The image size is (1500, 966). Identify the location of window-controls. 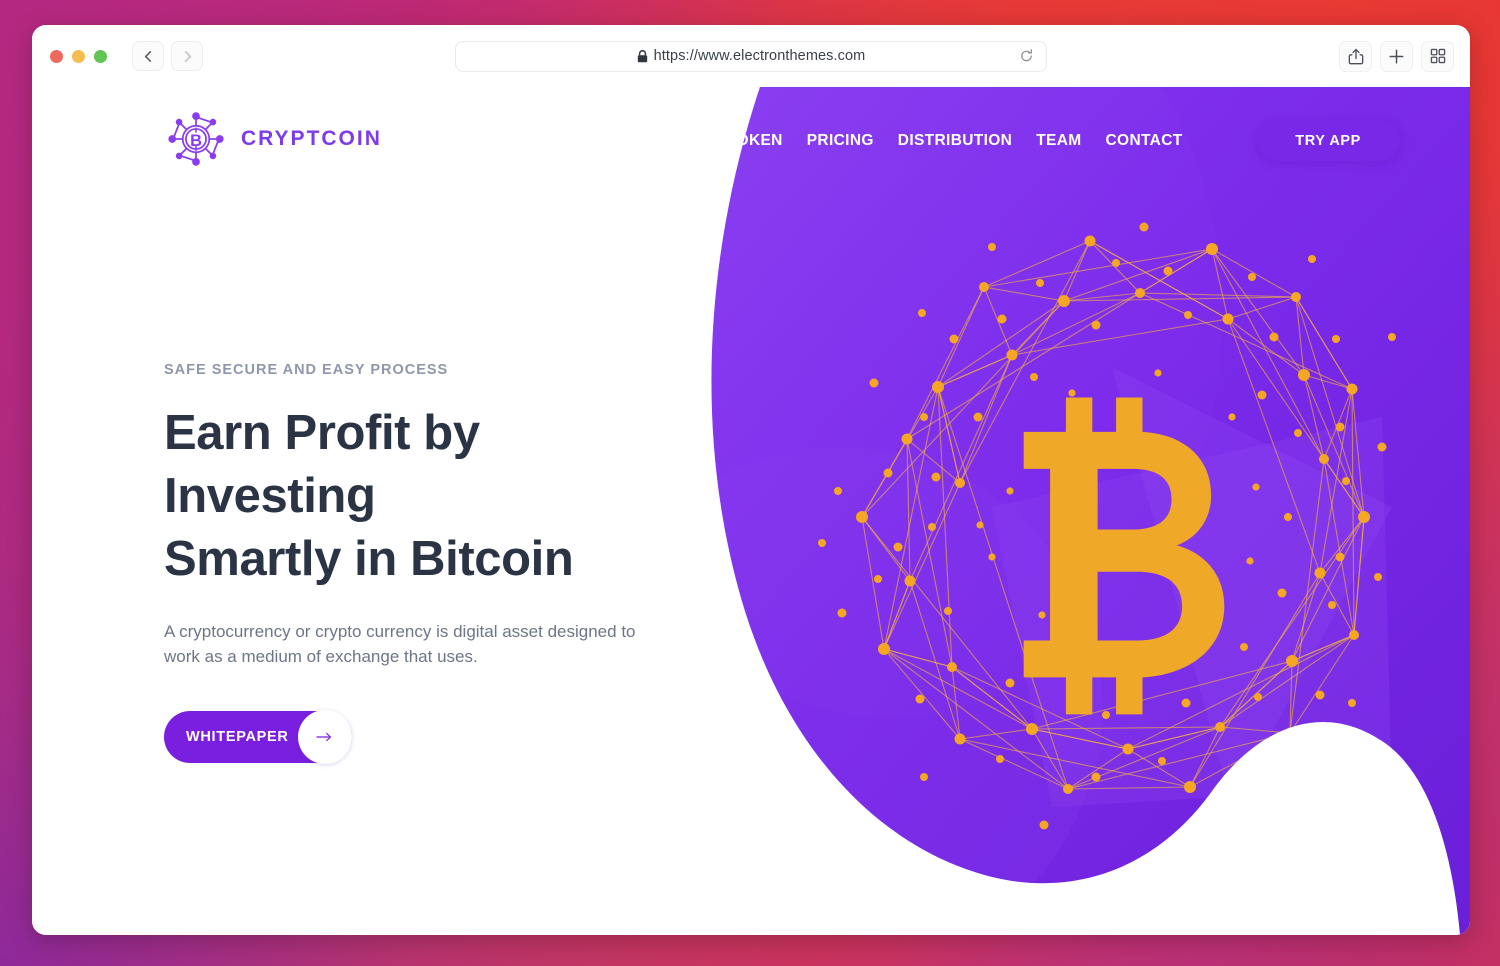
(78, 56).